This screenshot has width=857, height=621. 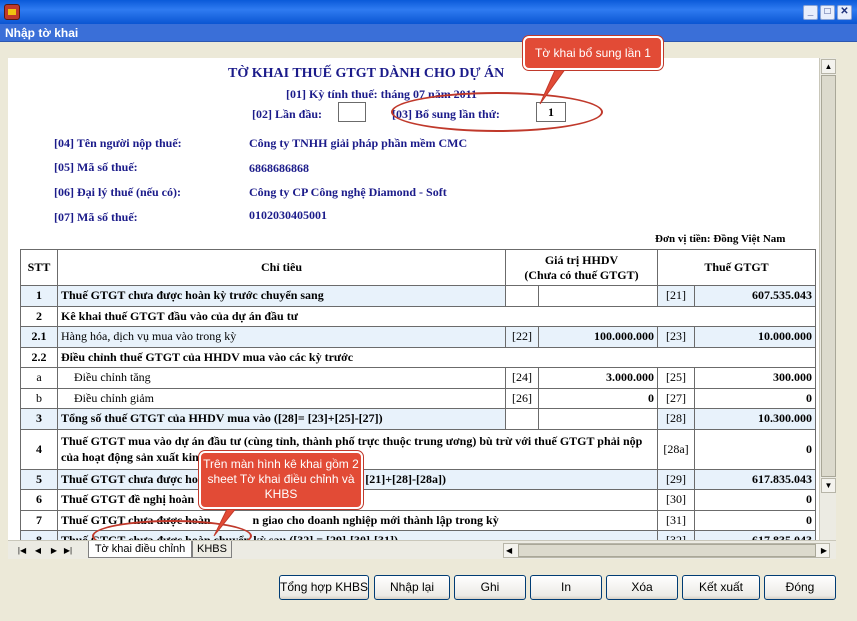 I want to click on scroll-up-icon: ▲, so click(x=828, y=66).